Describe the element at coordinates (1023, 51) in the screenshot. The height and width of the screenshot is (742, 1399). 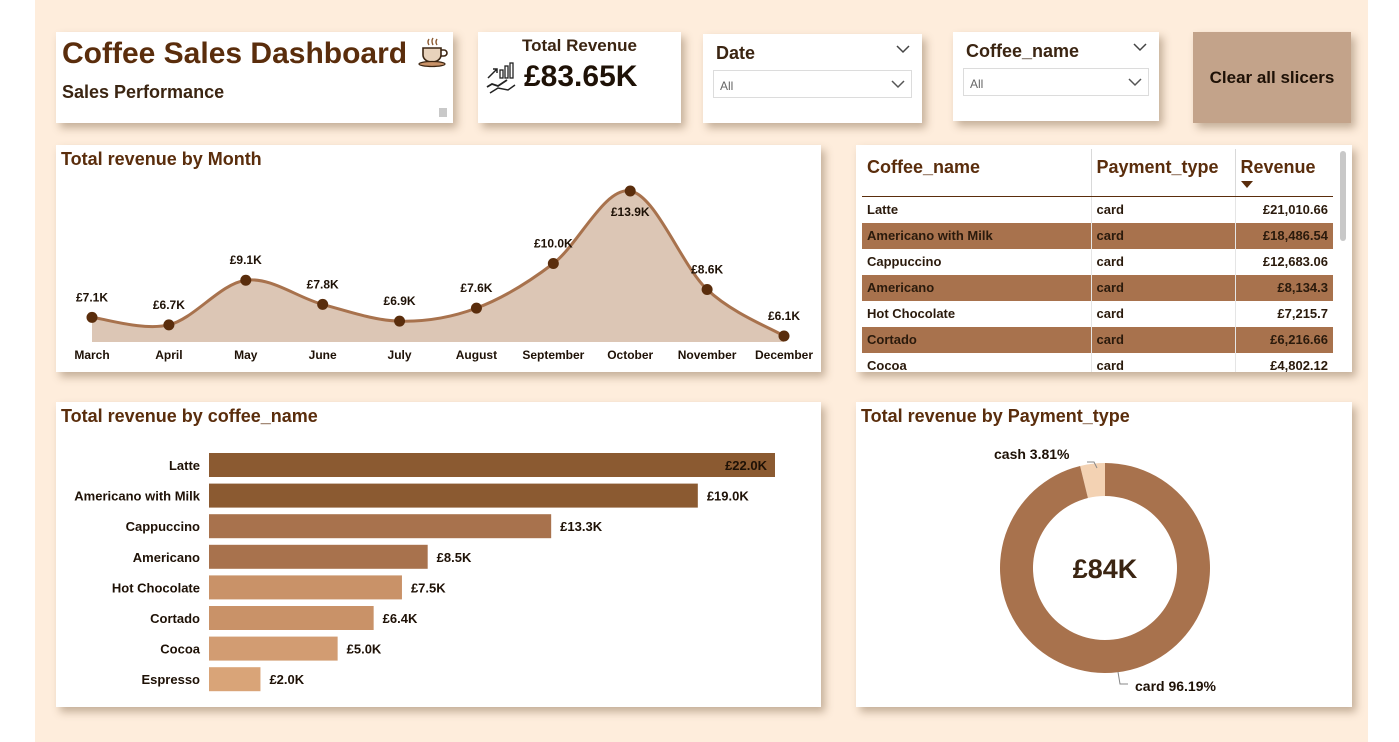
I see `coffee-slicer-label: Coffee_name` at that location.